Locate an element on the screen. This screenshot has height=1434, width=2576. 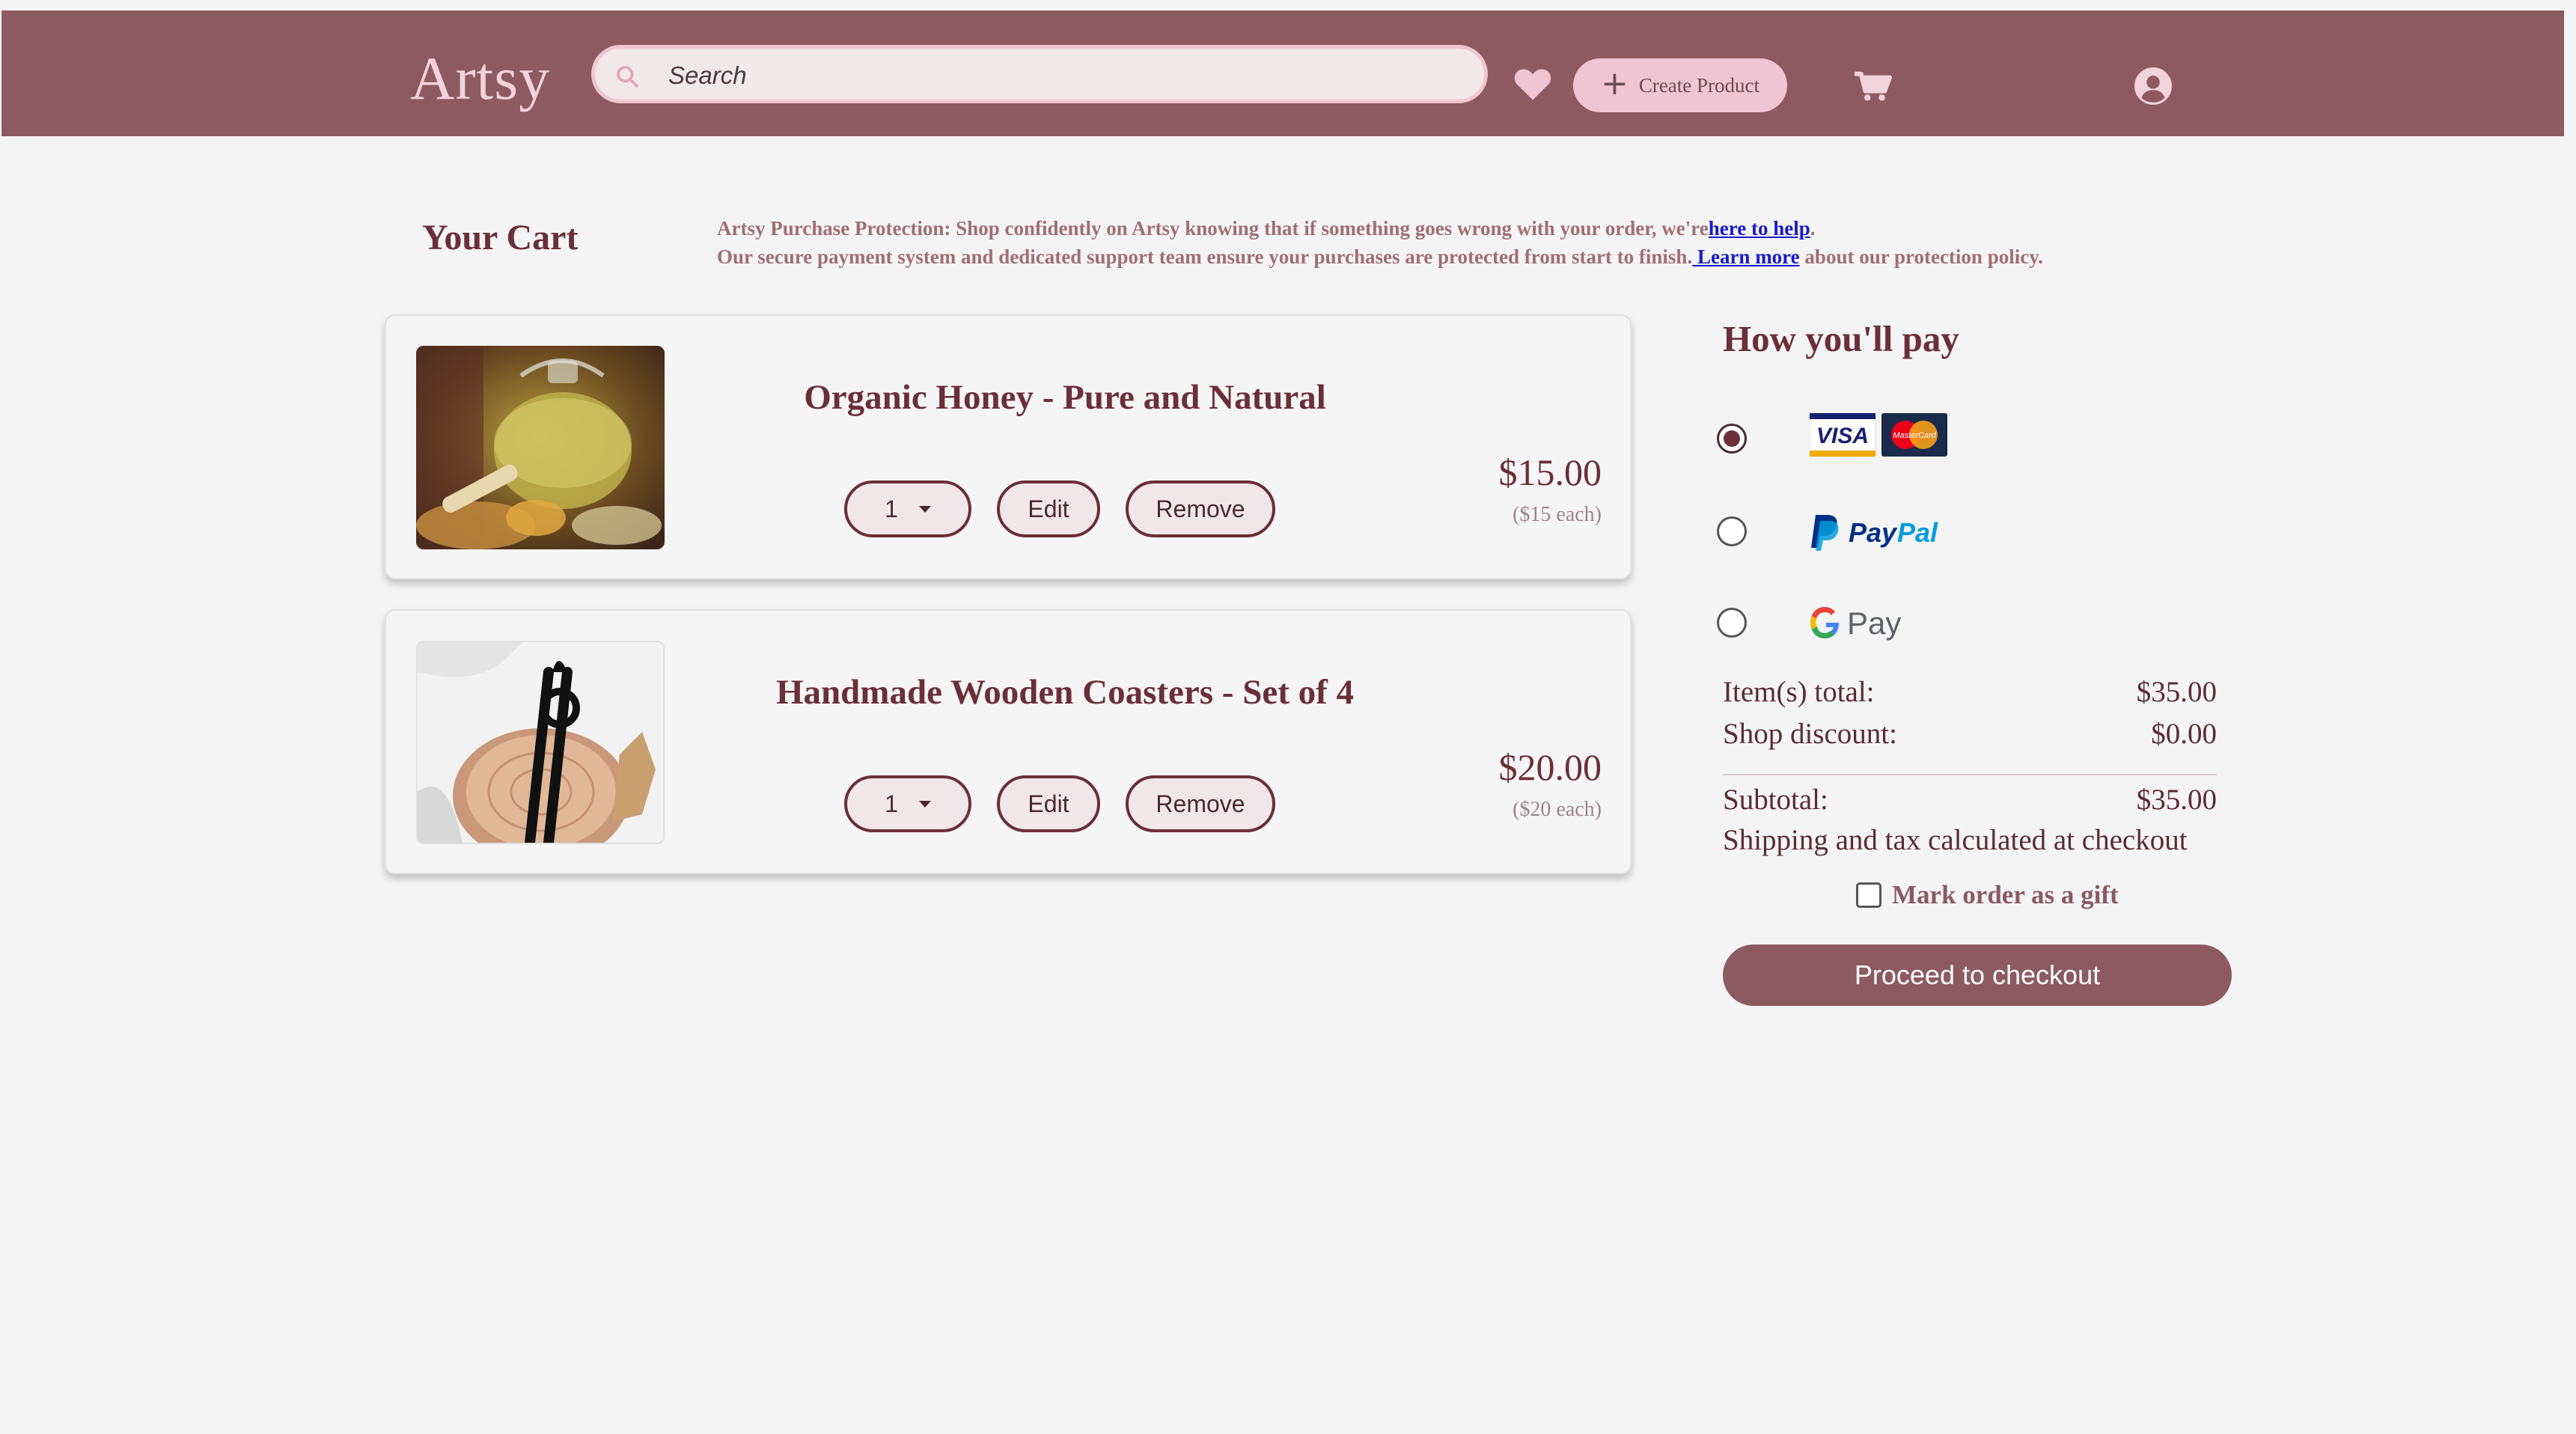
subtotal-row: Subtotal: $35.00 is located at coordinates (1970, 800).